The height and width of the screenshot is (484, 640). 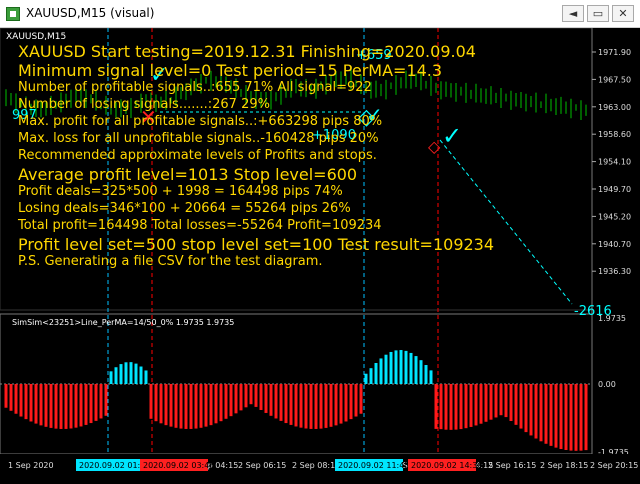 I want to click on diamond-red-icon: ◇, so click(x=434, y=146).